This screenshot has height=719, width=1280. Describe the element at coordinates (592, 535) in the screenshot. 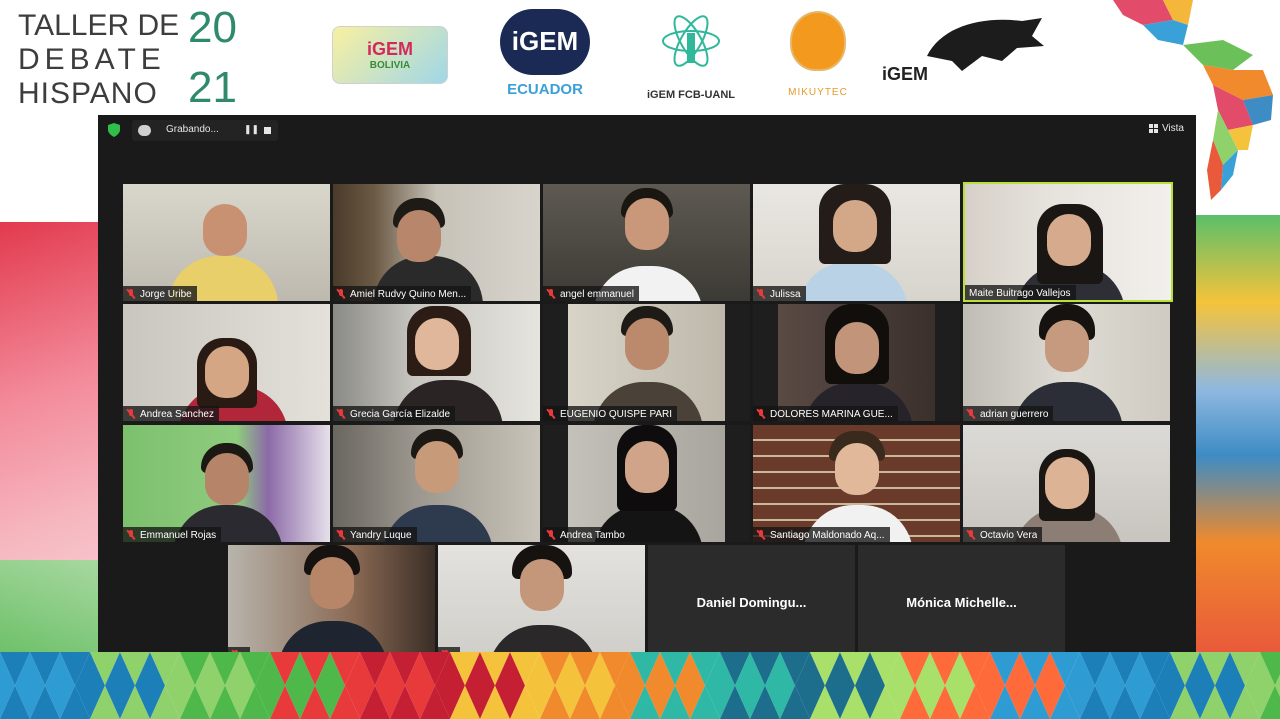

I see `participant-name: Andrea Tambo` at that location.